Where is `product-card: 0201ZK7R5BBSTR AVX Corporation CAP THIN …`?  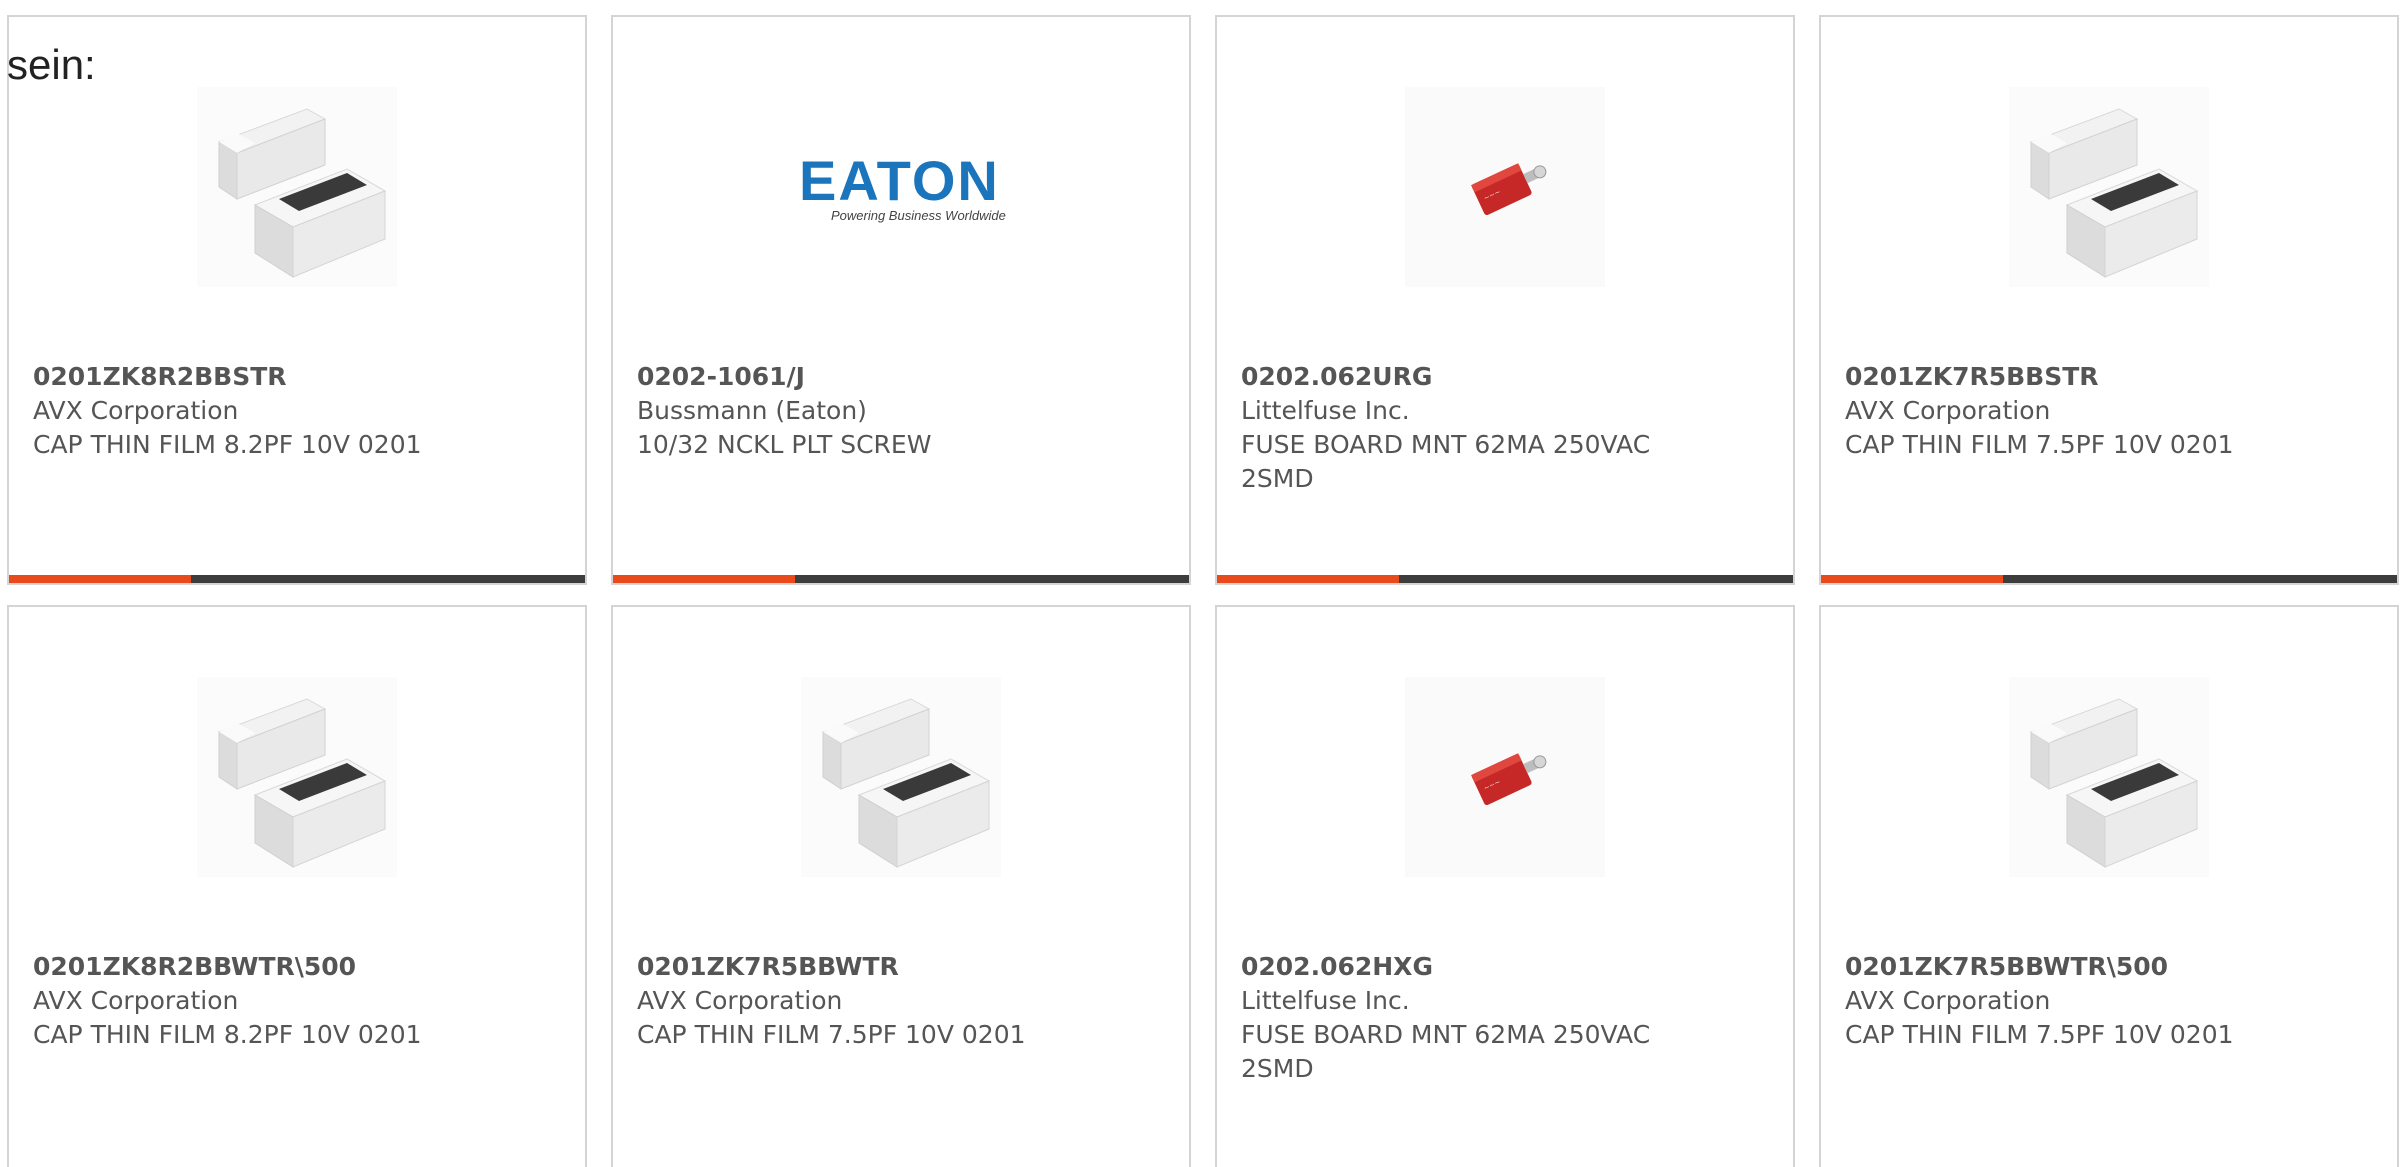 product-card: 0201ZK7R5BBSTR AVX Corporation CAP THIN … is located at coordinates (2109, 300).